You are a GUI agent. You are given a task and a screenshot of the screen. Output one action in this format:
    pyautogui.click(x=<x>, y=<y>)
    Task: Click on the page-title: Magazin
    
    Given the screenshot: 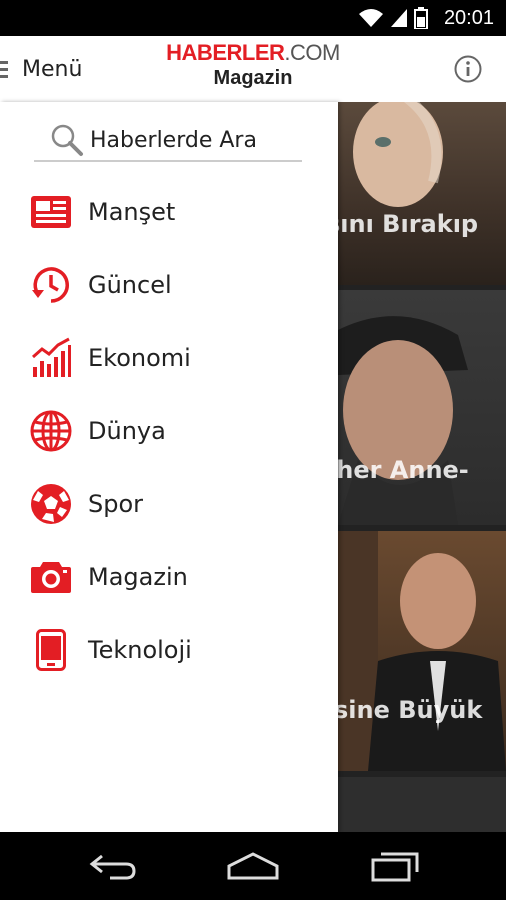 What is the action you would take?
    pyautogui.click(x=253, y=78)
    